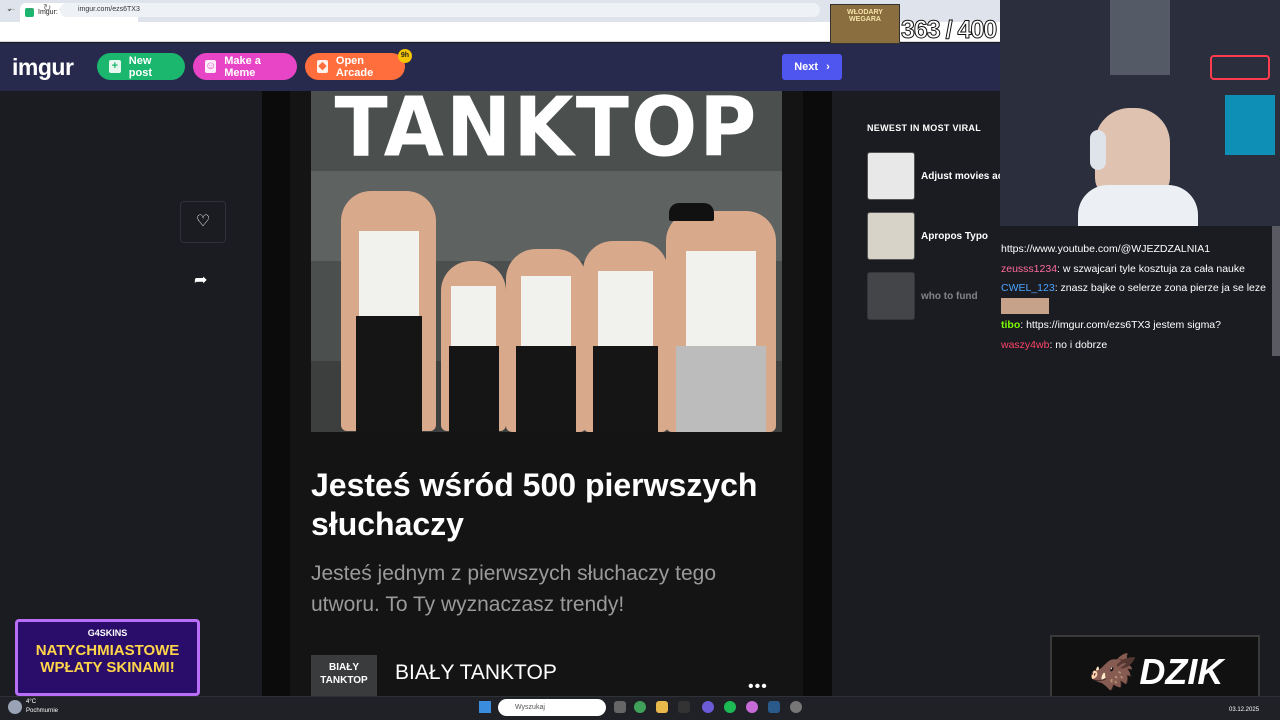 The image size is (1280, 720). Describe the element at coordinates (620, 707) in the screenshot. I see `task-view-icon` at that location.